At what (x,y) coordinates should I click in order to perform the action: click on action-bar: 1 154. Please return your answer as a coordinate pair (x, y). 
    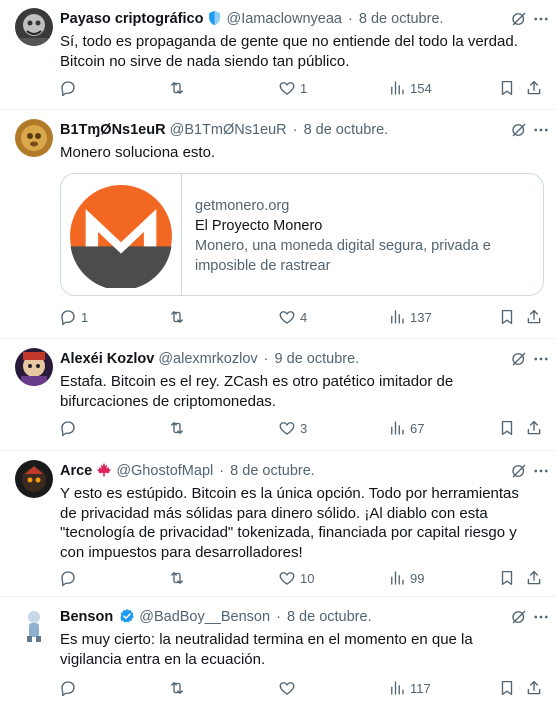
    Looking at the image, I should click on (298, 88).